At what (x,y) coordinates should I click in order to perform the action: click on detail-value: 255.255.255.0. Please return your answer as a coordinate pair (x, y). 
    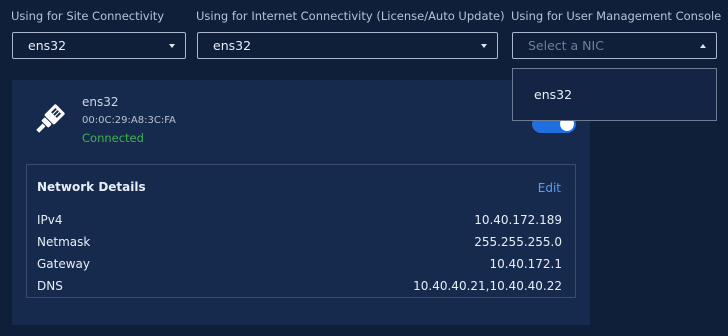
    Looking at the image, I should click on (518, 242).